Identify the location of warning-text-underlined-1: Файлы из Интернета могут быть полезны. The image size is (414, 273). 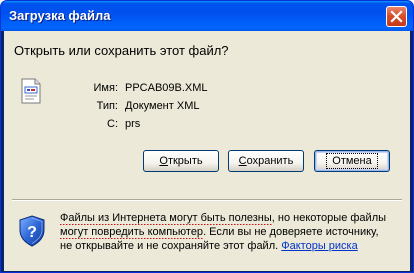
(166, 218).